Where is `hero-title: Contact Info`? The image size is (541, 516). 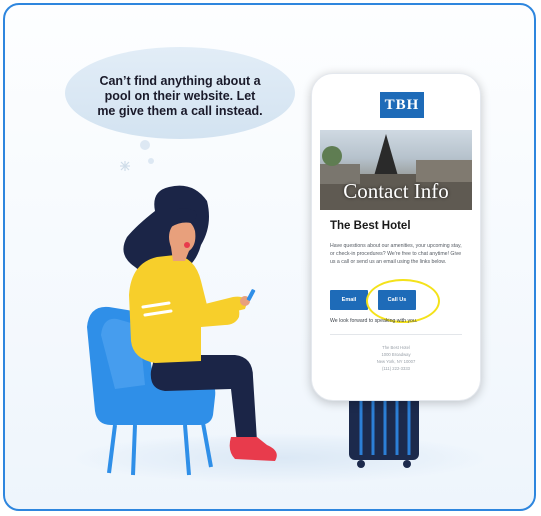 hero-title: Contact Info is located at coordinates (396, 191).